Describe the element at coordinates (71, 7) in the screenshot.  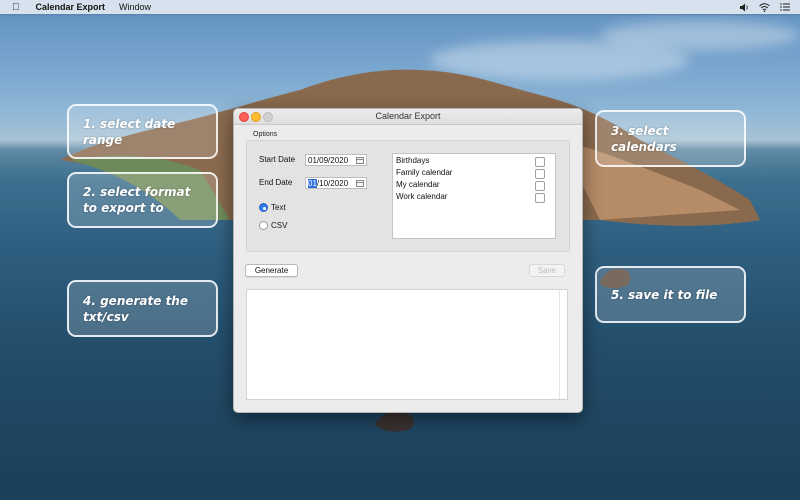
I see `menu-app-name: Calendar Export` at that location.